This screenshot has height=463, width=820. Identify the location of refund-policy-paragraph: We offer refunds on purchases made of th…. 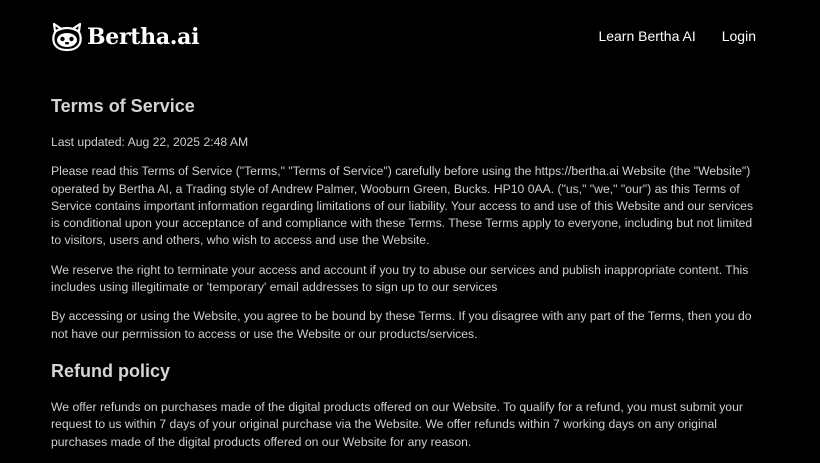
(397, 424).